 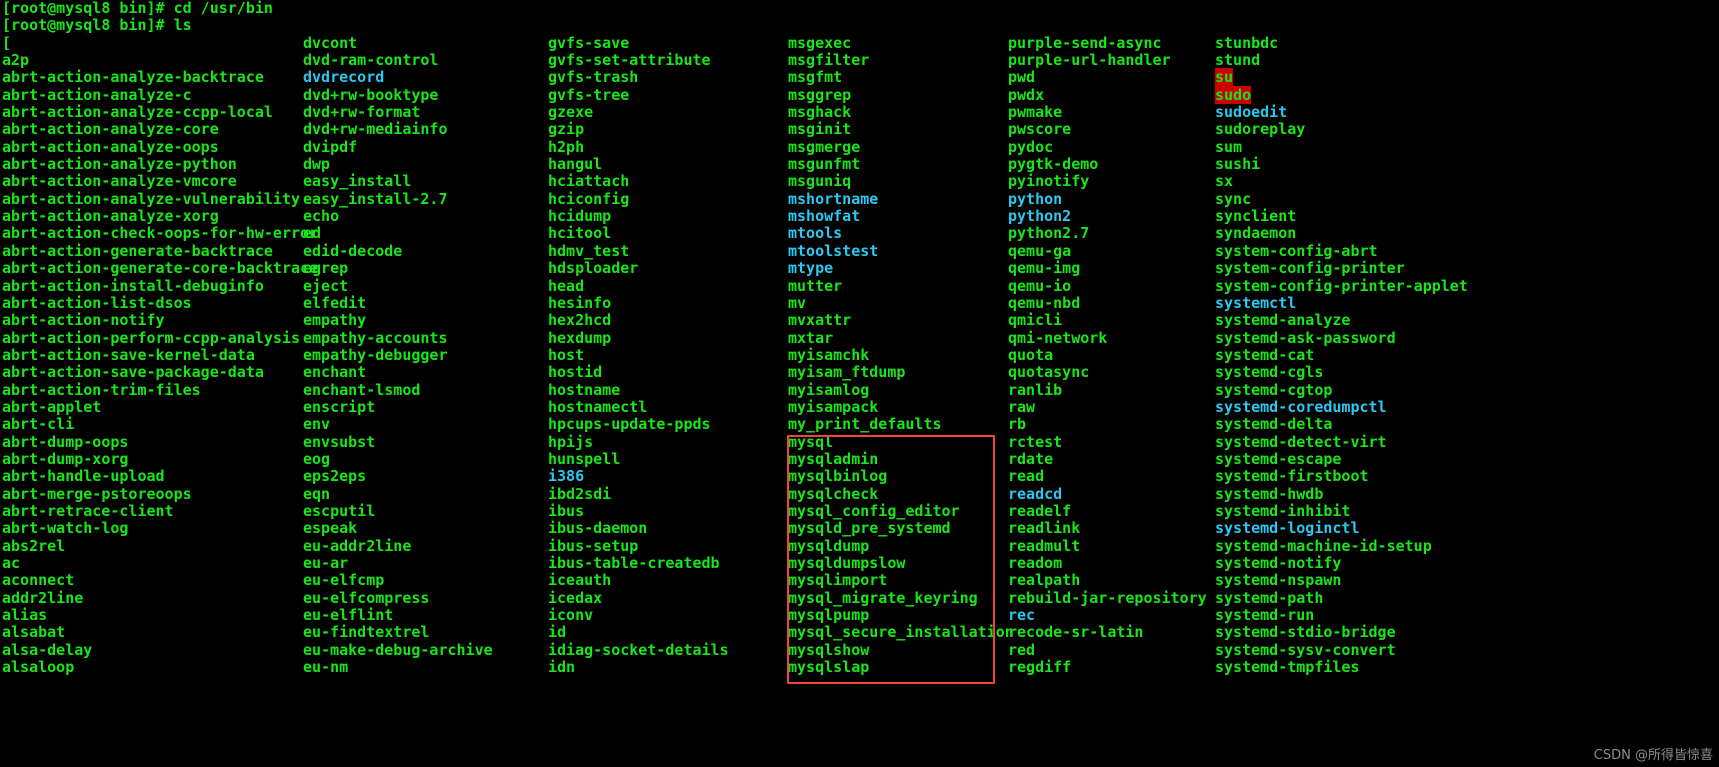 What do you see at coordinates (1345, 181) in the screenshot?
I see `ls-entry: sx` at bounding box center [1345, 181].